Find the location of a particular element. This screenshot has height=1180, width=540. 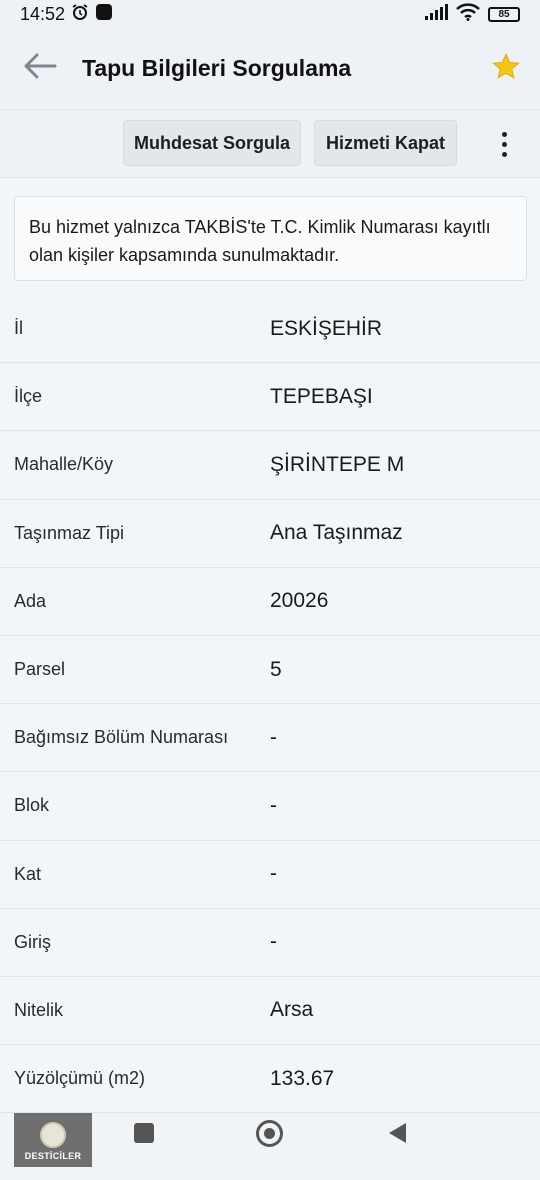

table-row: Parsel 5 is located at coordinates (270, 670).